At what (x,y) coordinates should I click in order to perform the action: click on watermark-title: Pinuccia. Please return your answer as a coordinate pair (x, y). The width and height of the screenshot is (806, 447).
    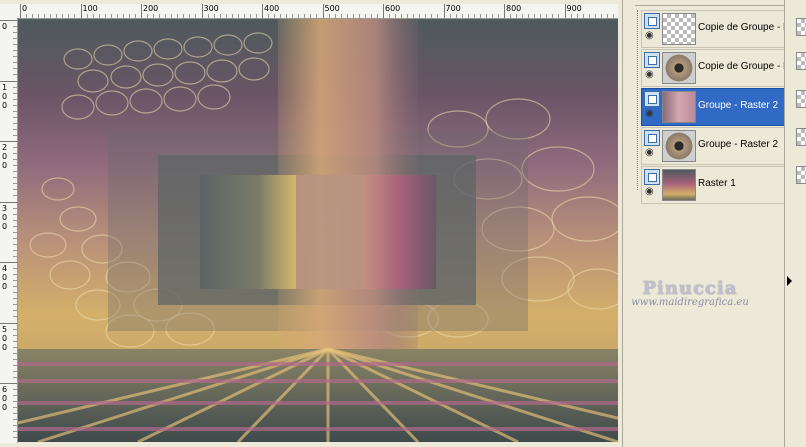
    Looking at the image, I should click on (690, 288).